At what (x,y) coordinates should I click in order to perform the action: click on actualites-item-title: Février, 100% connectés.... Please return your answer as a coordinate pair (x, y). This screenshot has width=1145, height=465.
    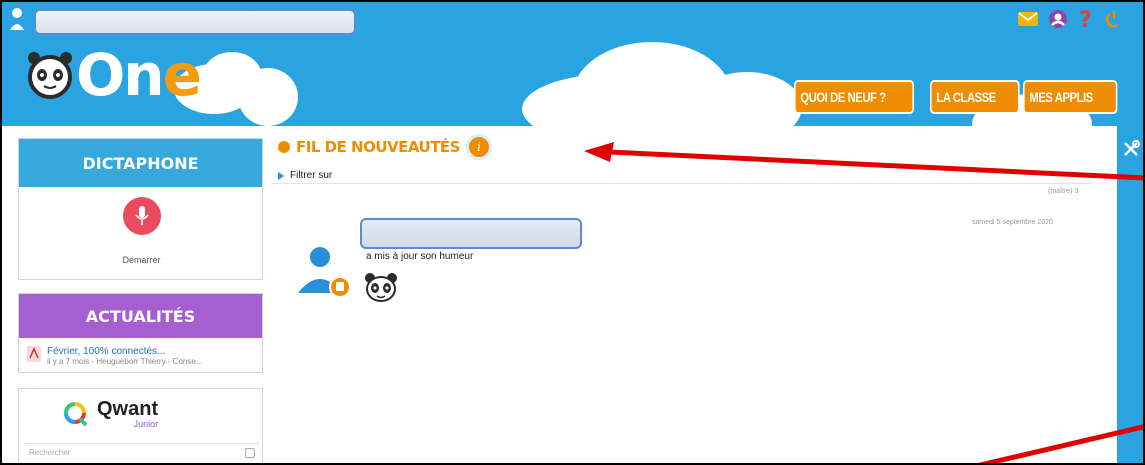
    Looking at the image, I should click on (124, 351).